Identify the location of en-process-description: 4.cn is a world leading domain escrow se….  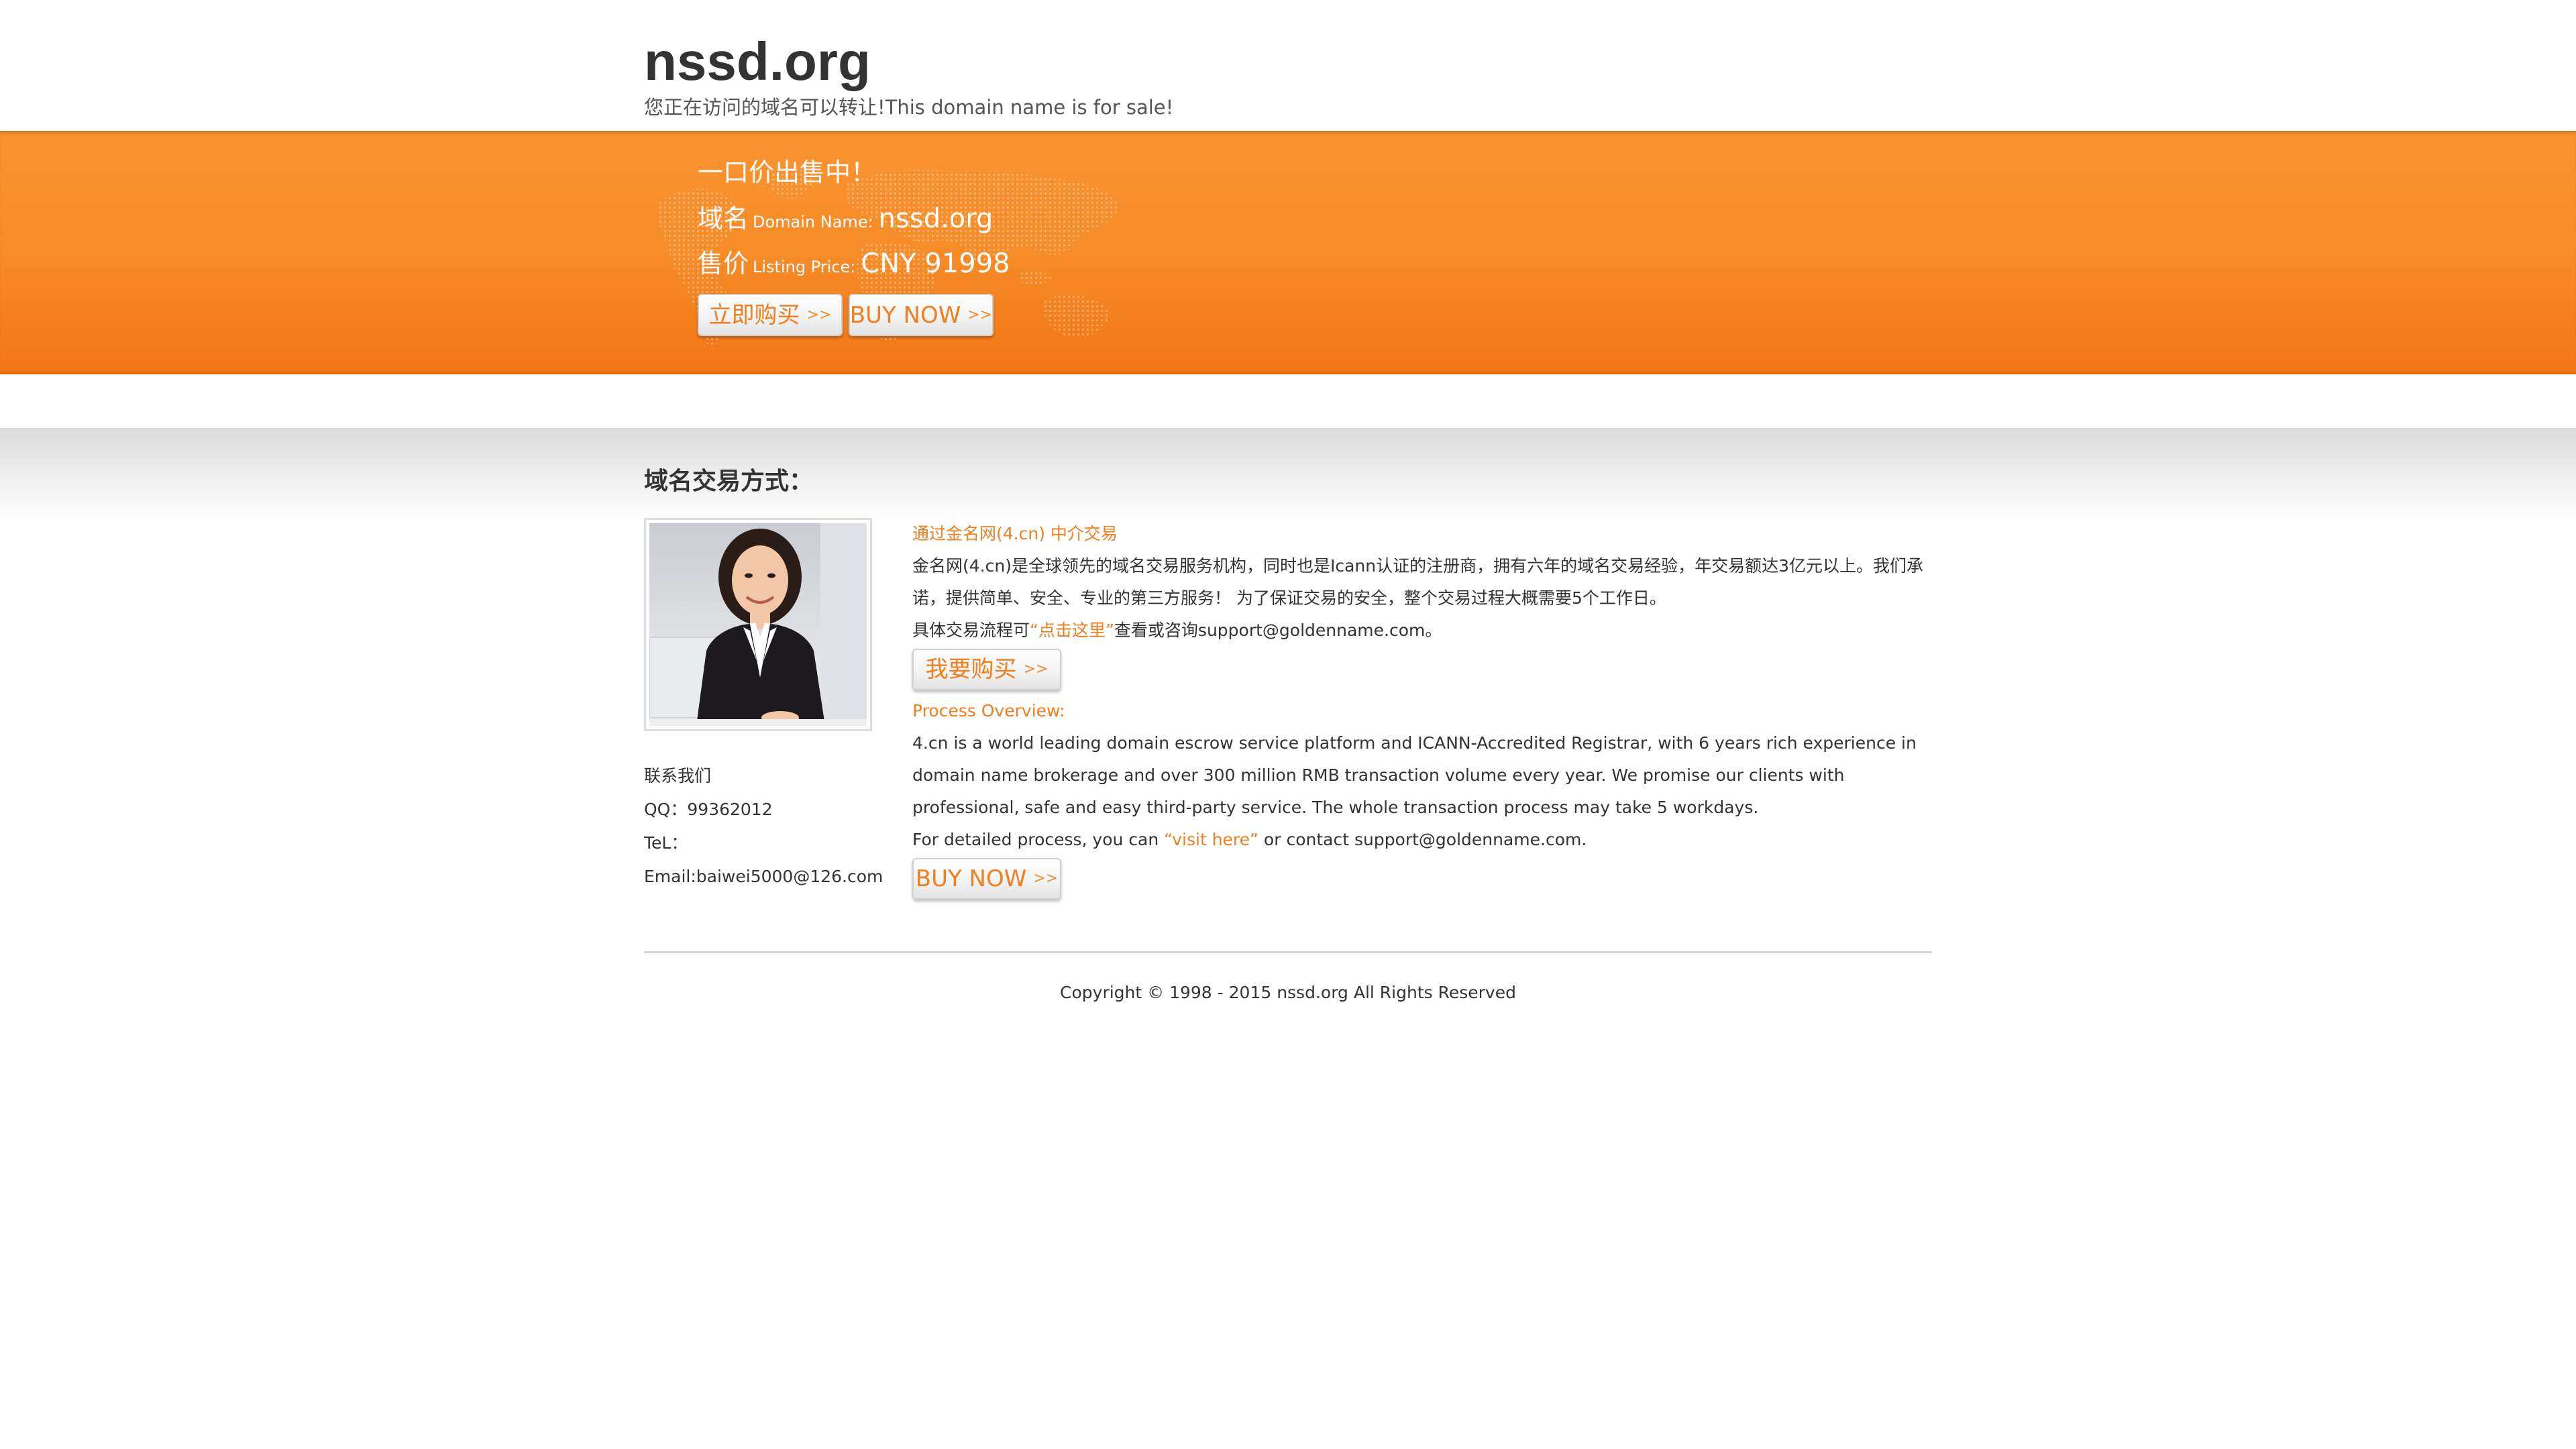
(1414, 775).